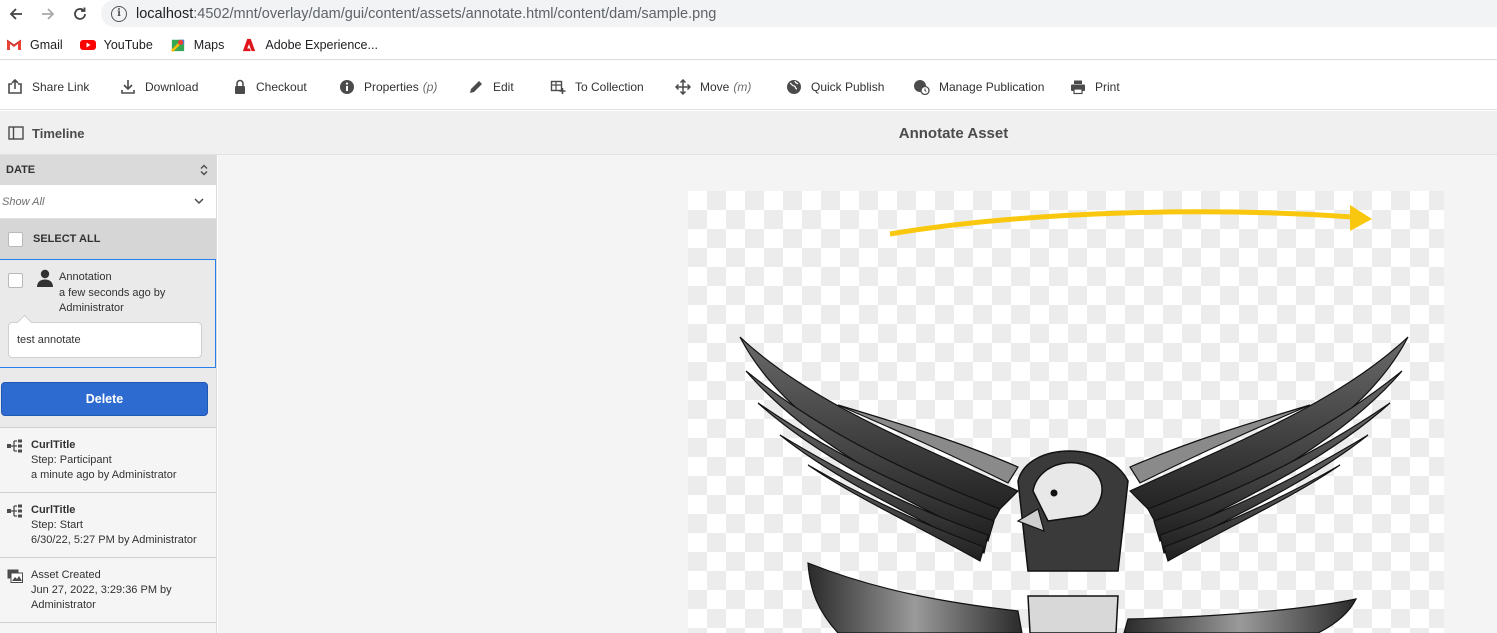 Image resolution: width=1497 pixels, height=633 pixels. I want to click on event-detail: Step: Start, so click(57, 525).